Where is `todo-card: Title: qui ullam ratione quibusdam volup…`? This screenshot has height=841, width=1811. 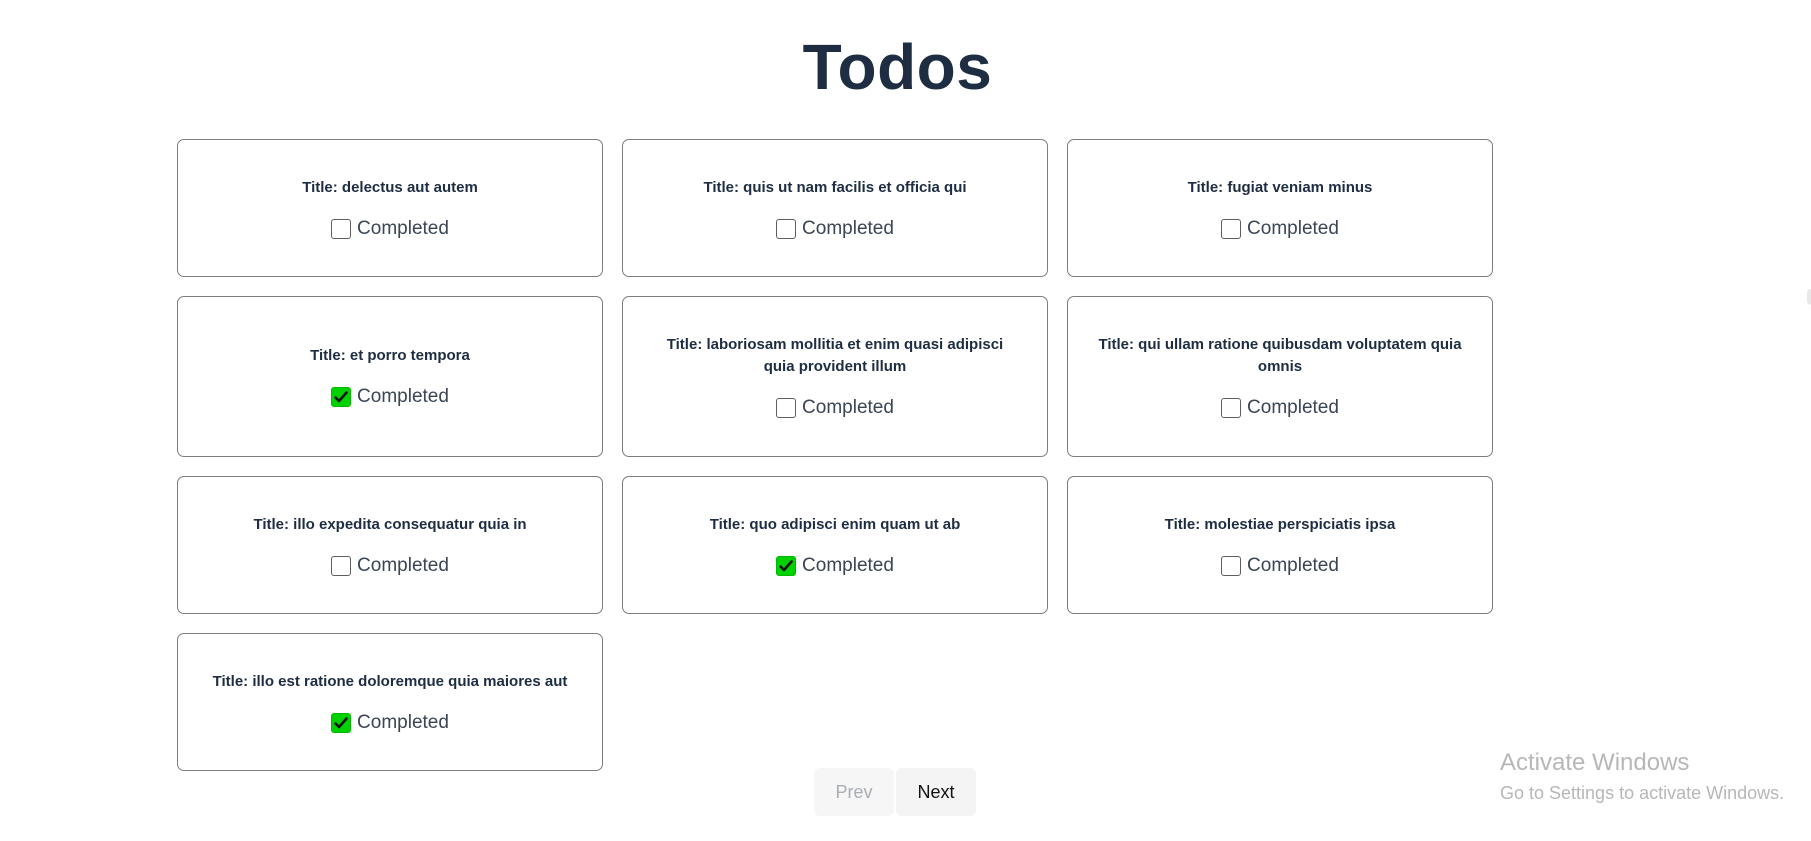
todo-card: Title: qui ullam ratione quibusdam volup… is located at coordinates (1280, 376).